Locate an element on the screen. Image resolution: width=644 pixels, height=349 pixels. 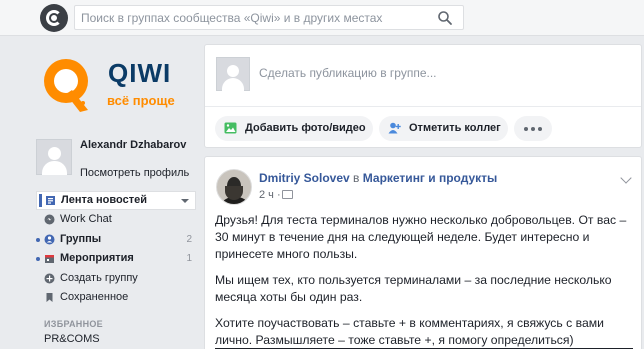
sidebar-item-label: Создать группу is located at coordinates (99, 277).